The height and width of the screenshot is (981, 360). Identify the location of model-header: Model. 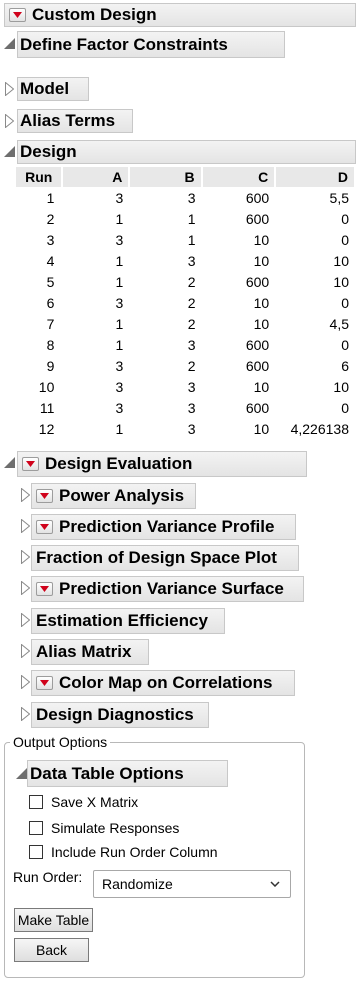
(53, 89).